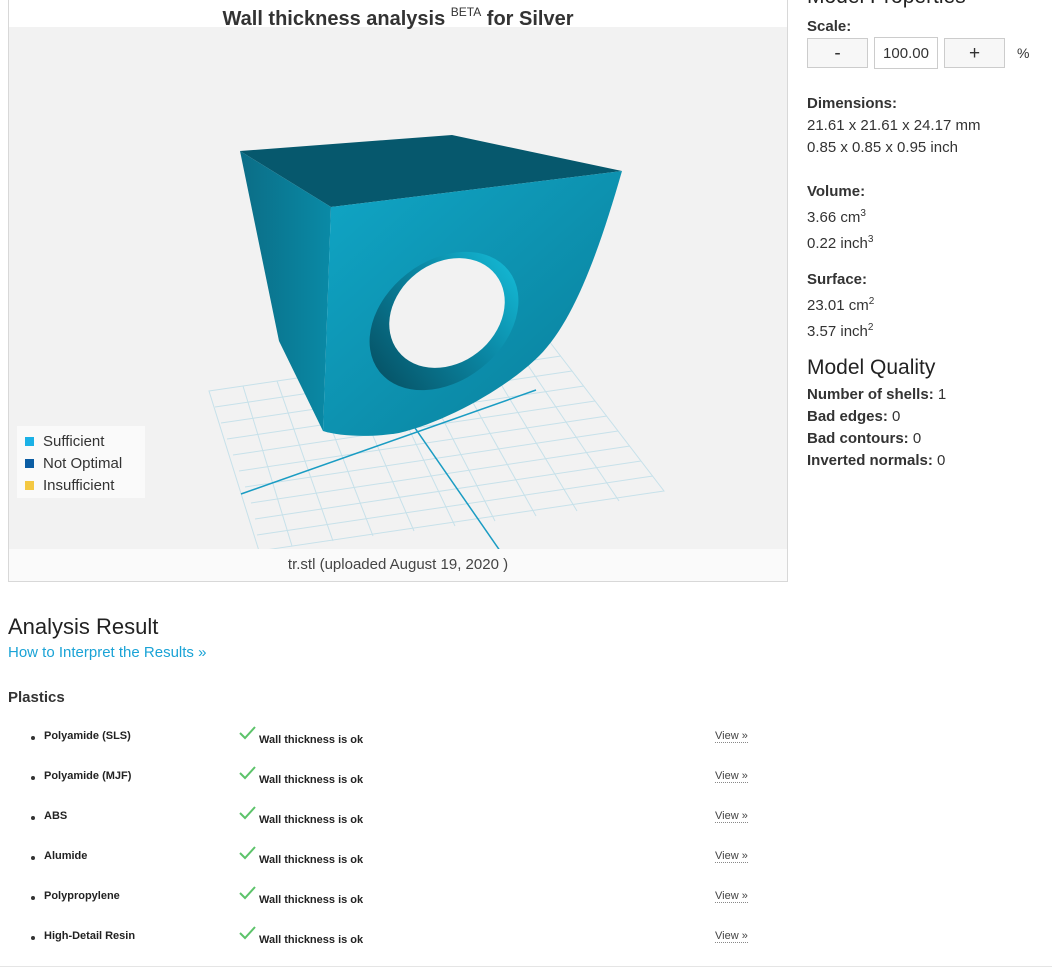  Describe the element at coordinates (840, 243) in the screenshot. I see `volume-inch: 0.22 inch3` at that location.